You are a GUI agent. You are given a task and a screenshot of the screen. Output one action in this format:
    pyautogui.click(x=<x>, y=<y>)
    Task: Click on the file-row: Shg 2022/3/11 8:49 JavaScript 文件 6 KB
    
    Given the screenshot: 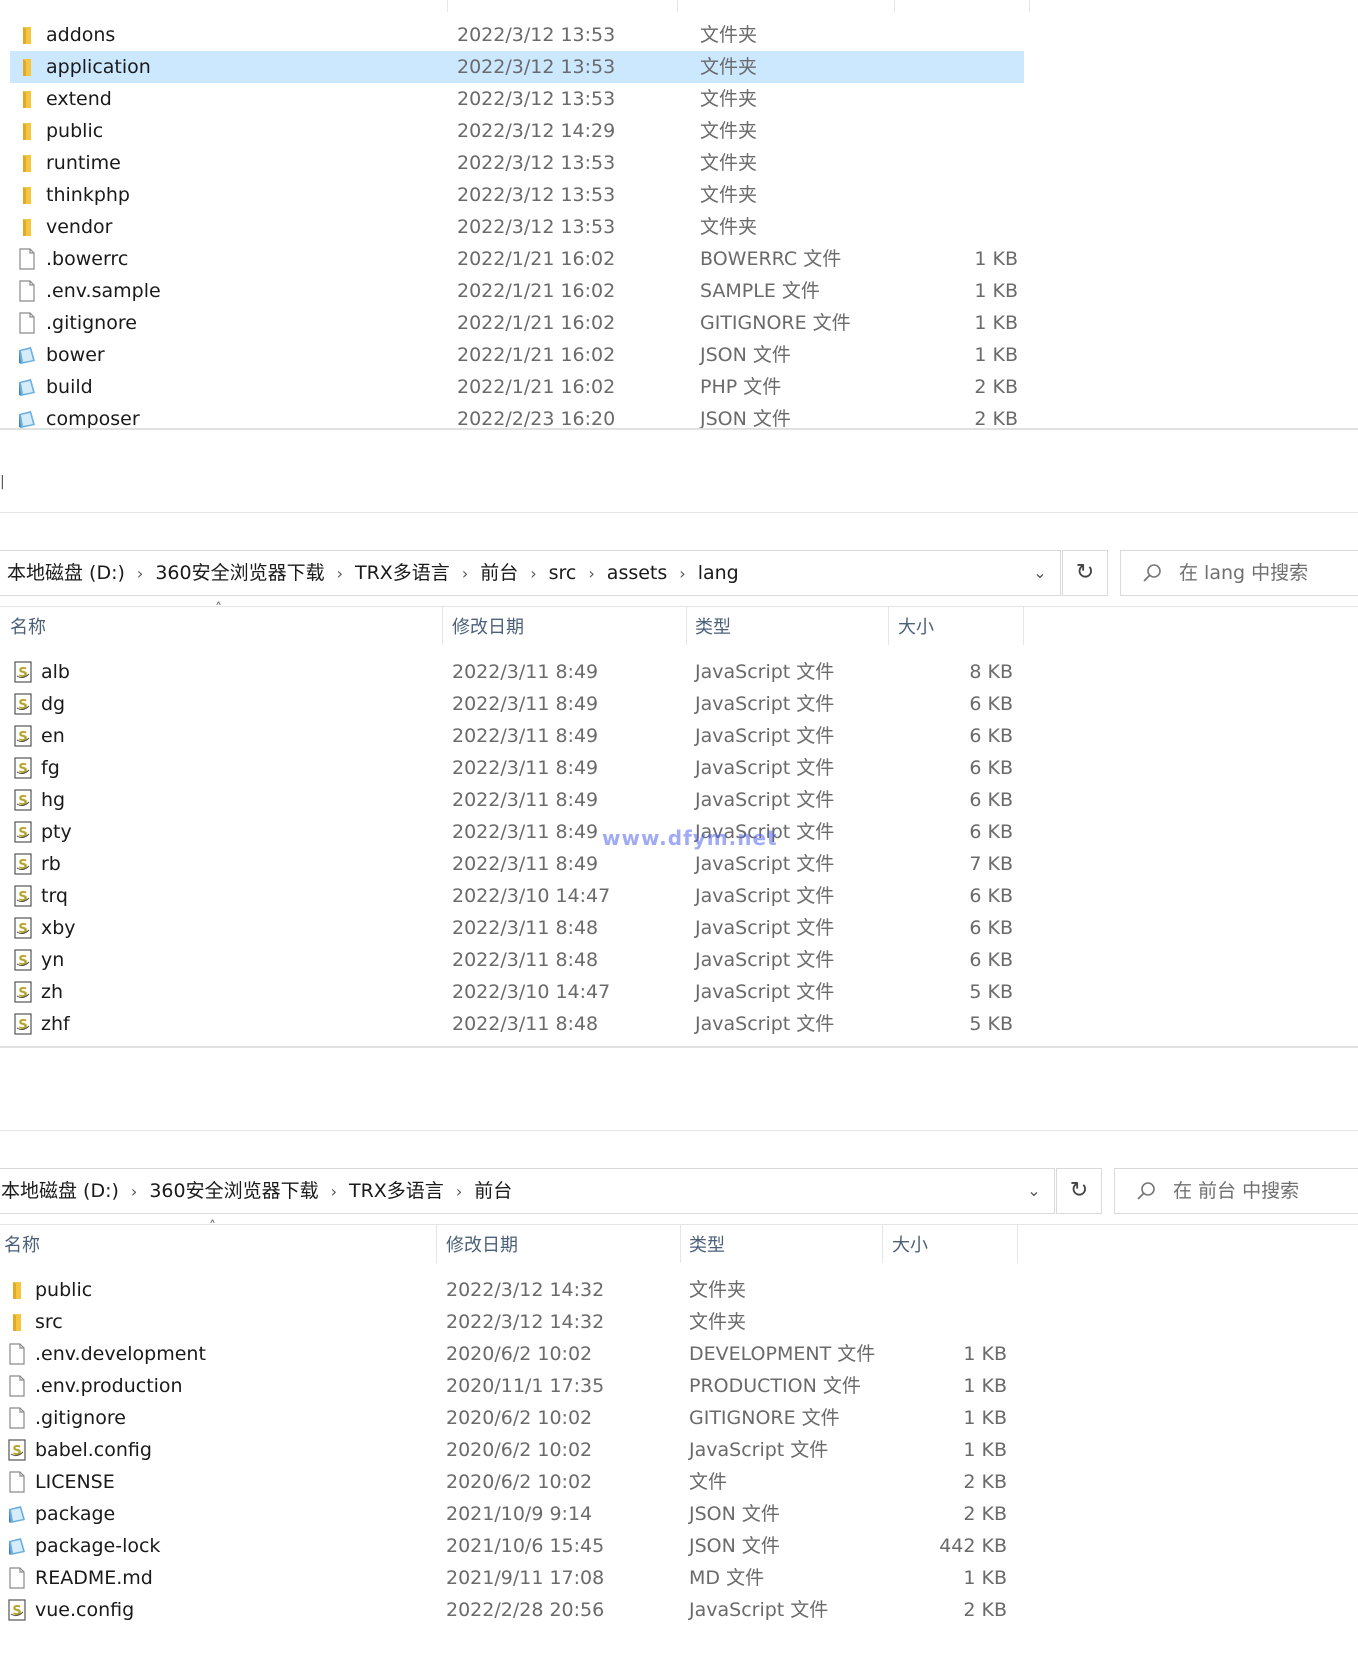 What is the action you would take?
    pyautogui.click(x=679, y=800)
    